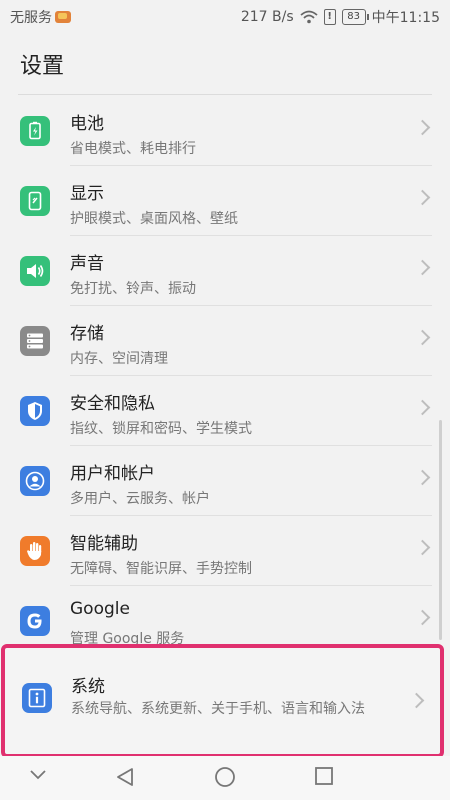 This screenshot has width=450, height=800. What do you see at coordinates (225, 131) in the screenshot?
I see `settings-item-battery: 电池 省电模式、耗电排行` at bounding box center [225, 131].